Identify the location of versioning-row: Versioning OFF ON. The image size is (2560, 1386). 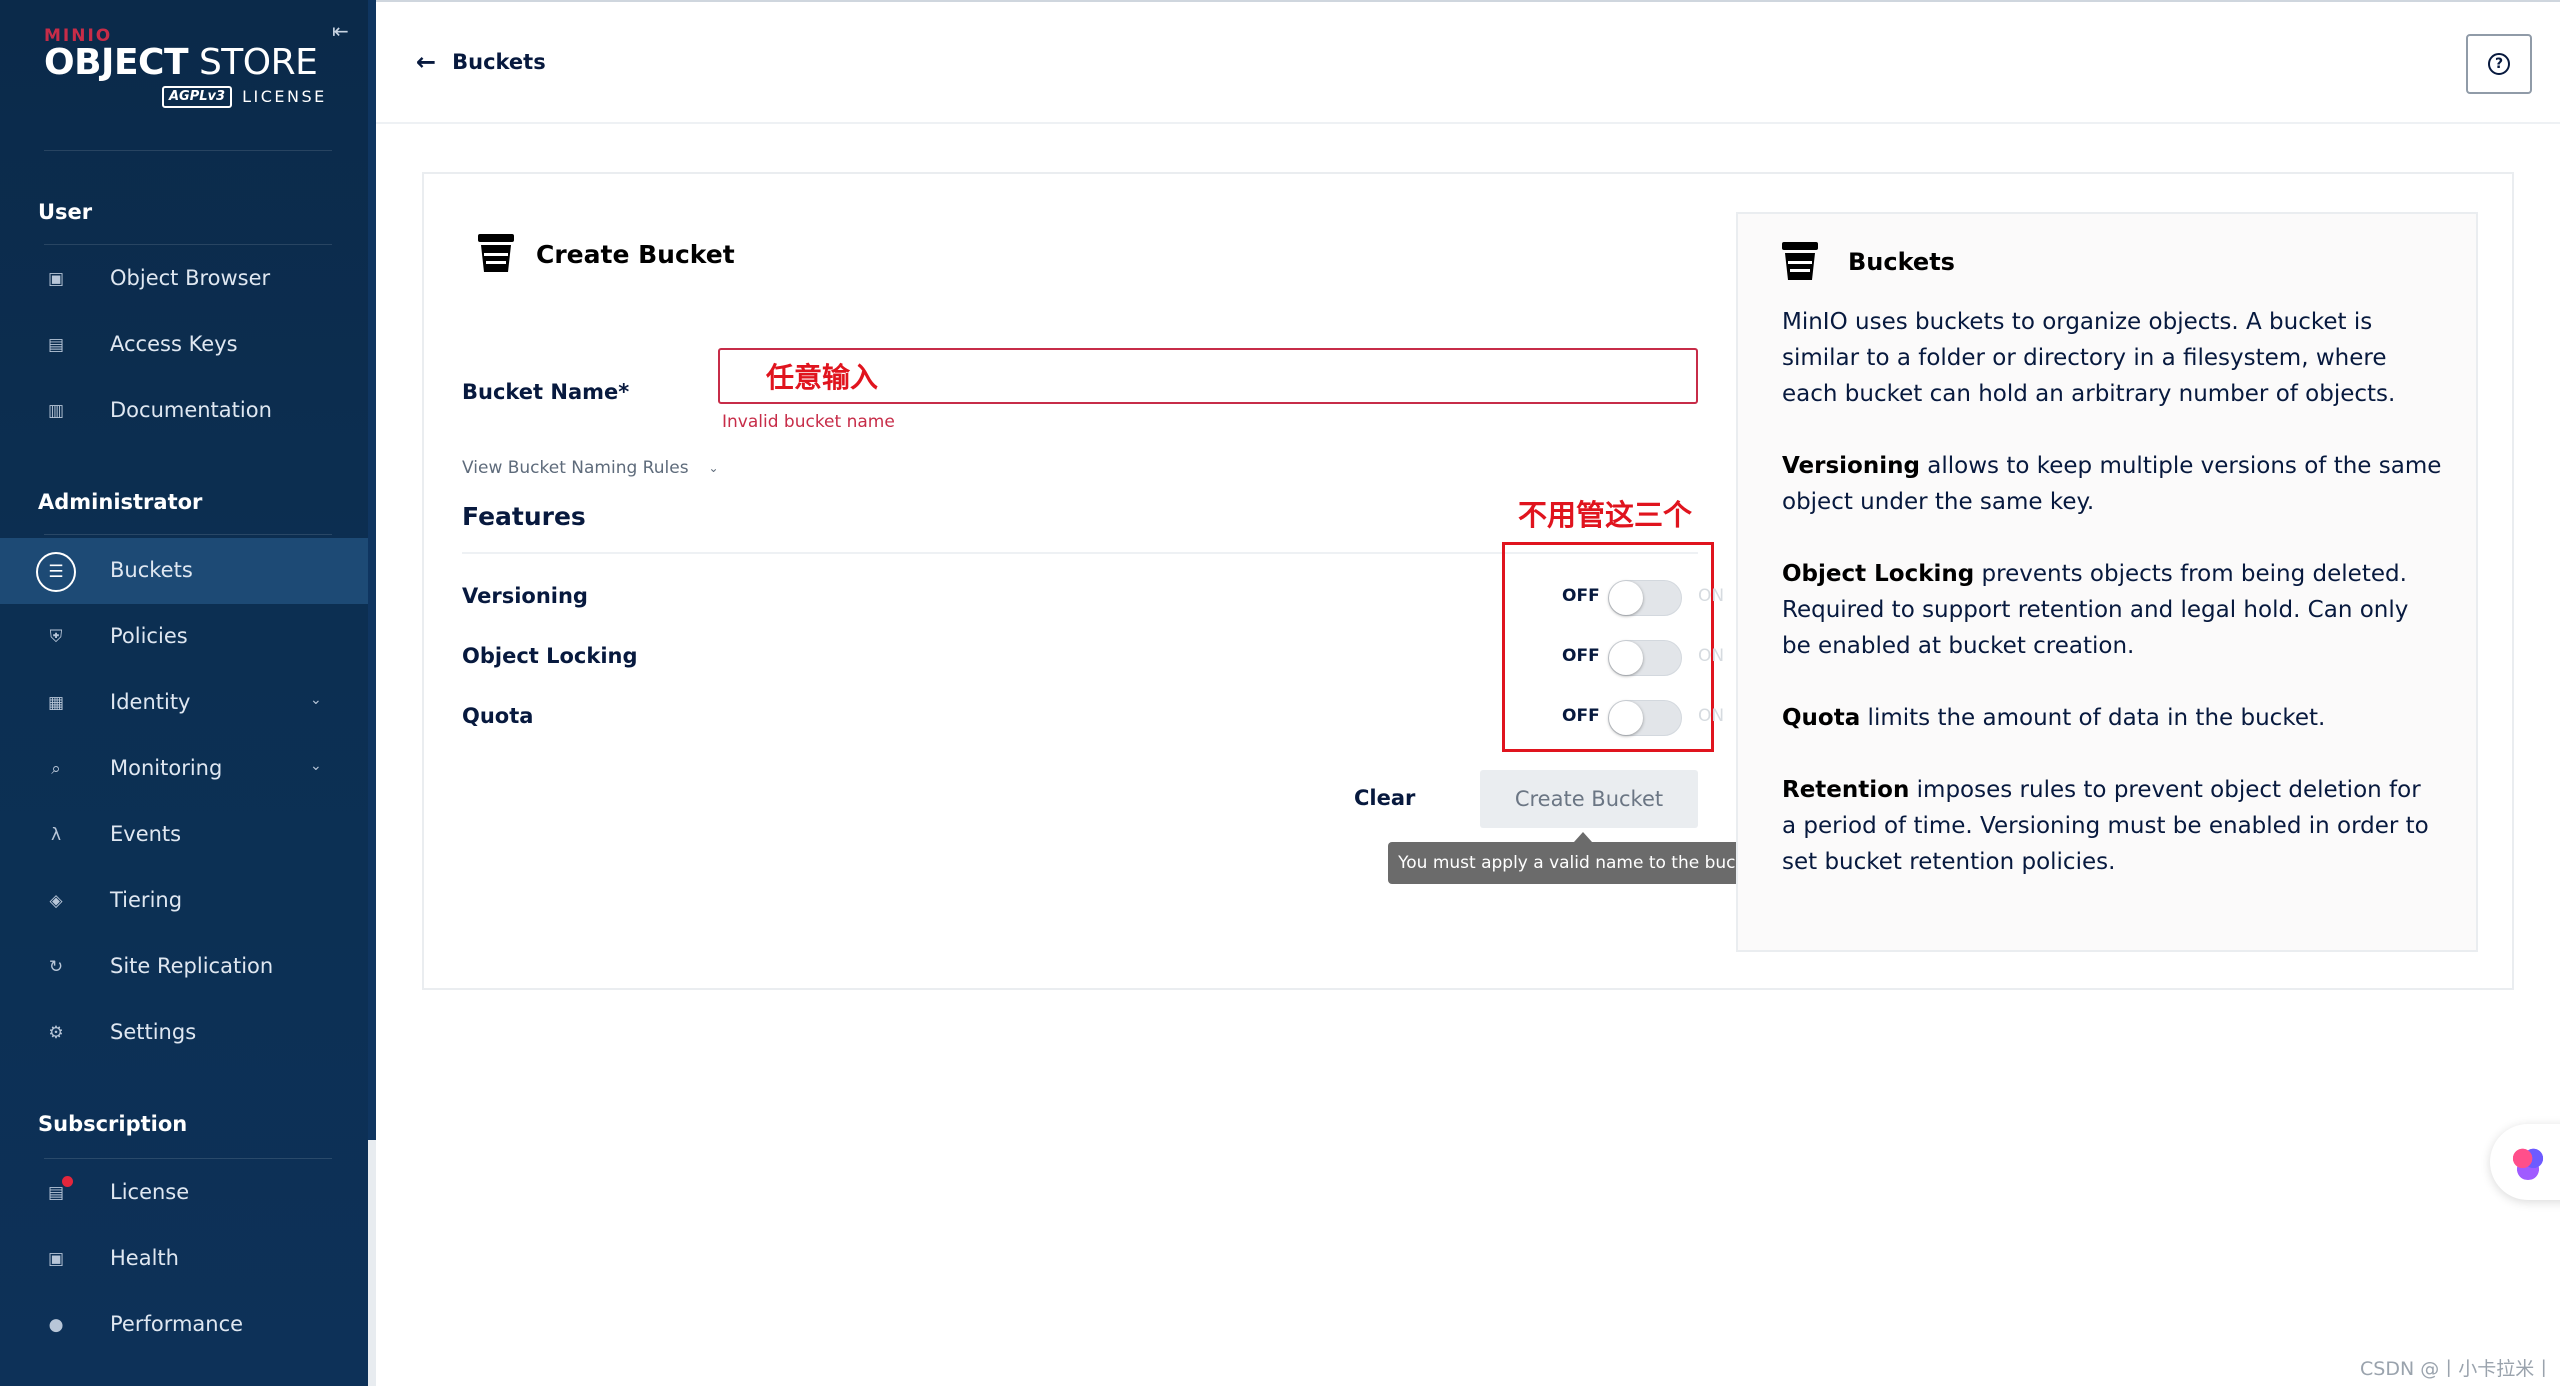
(1093, 596).